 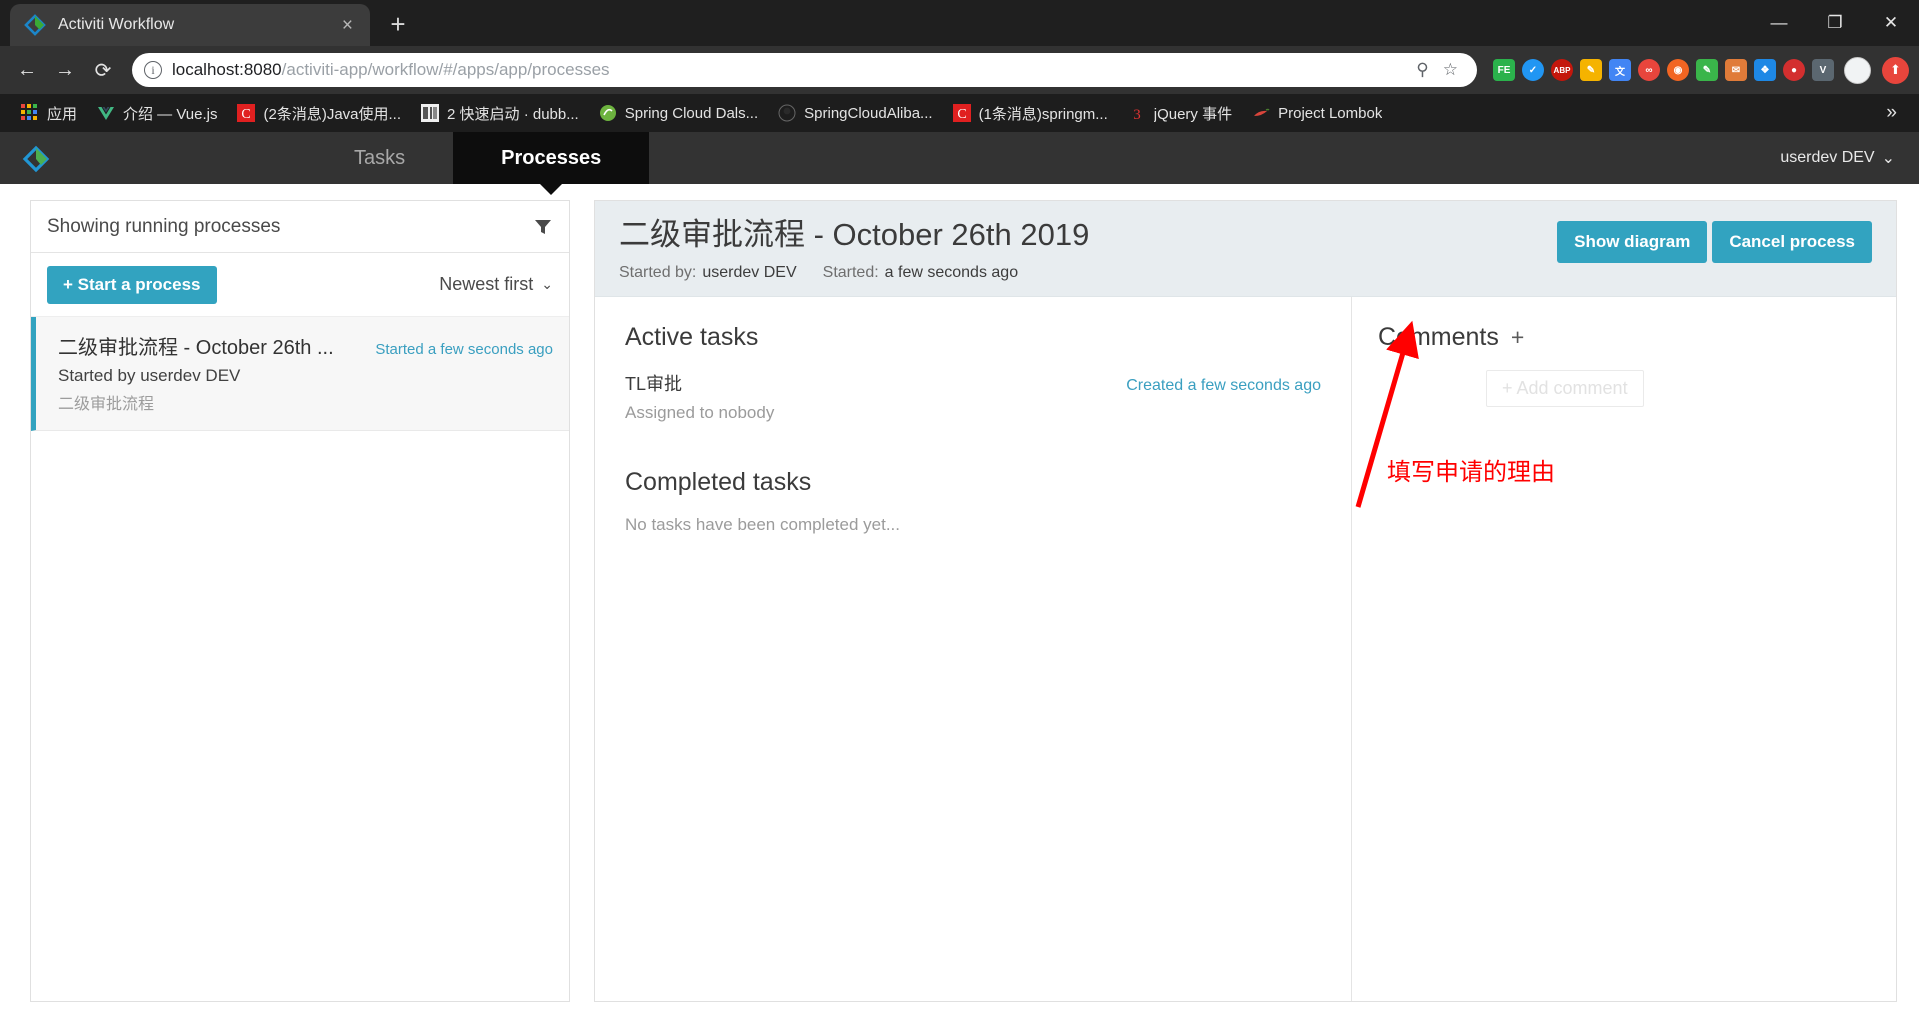 I want to click on infinity-extension-icon: ∞, so click(x=1649, y=70).